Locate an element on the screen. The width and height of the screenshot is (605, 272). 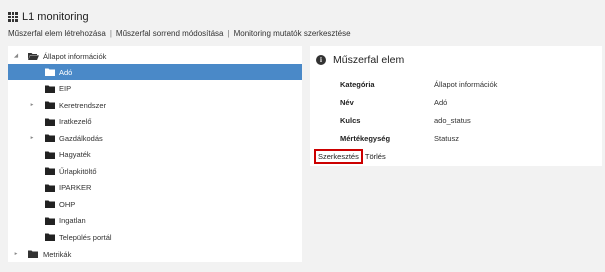
tree-metrics-label: Metrikák is located at coordinates (57, 254).